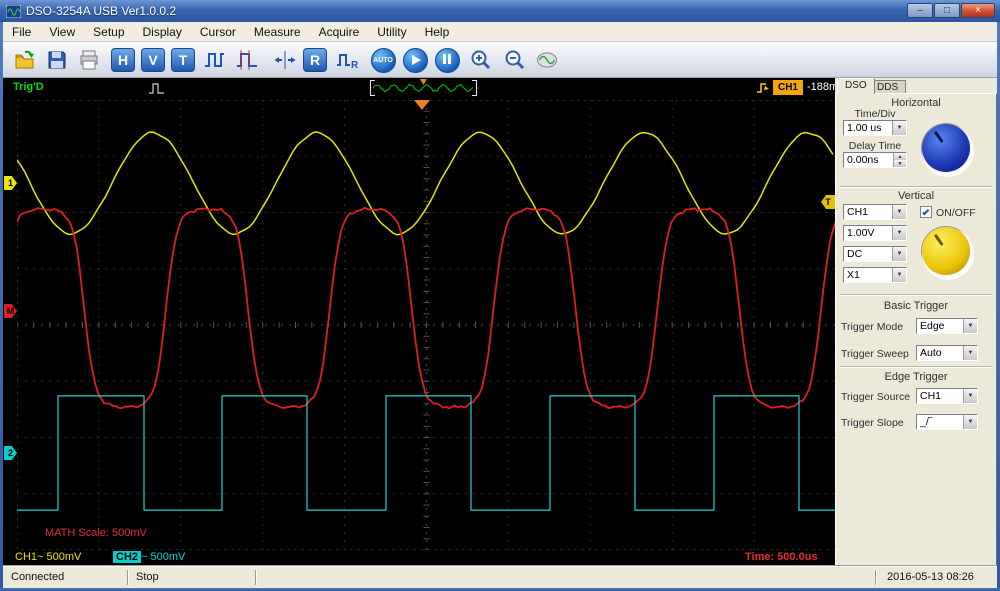  Describe the element at coordinates (916, 295) in the screenshot. I see `section-divider` at that location.